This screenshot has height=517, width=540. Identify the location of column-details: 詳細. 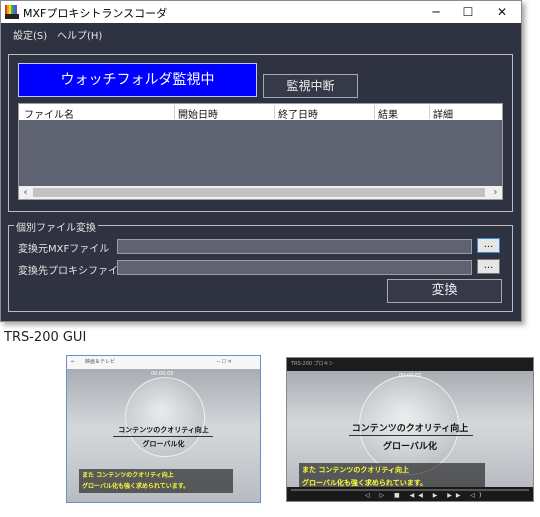
(443, 113).